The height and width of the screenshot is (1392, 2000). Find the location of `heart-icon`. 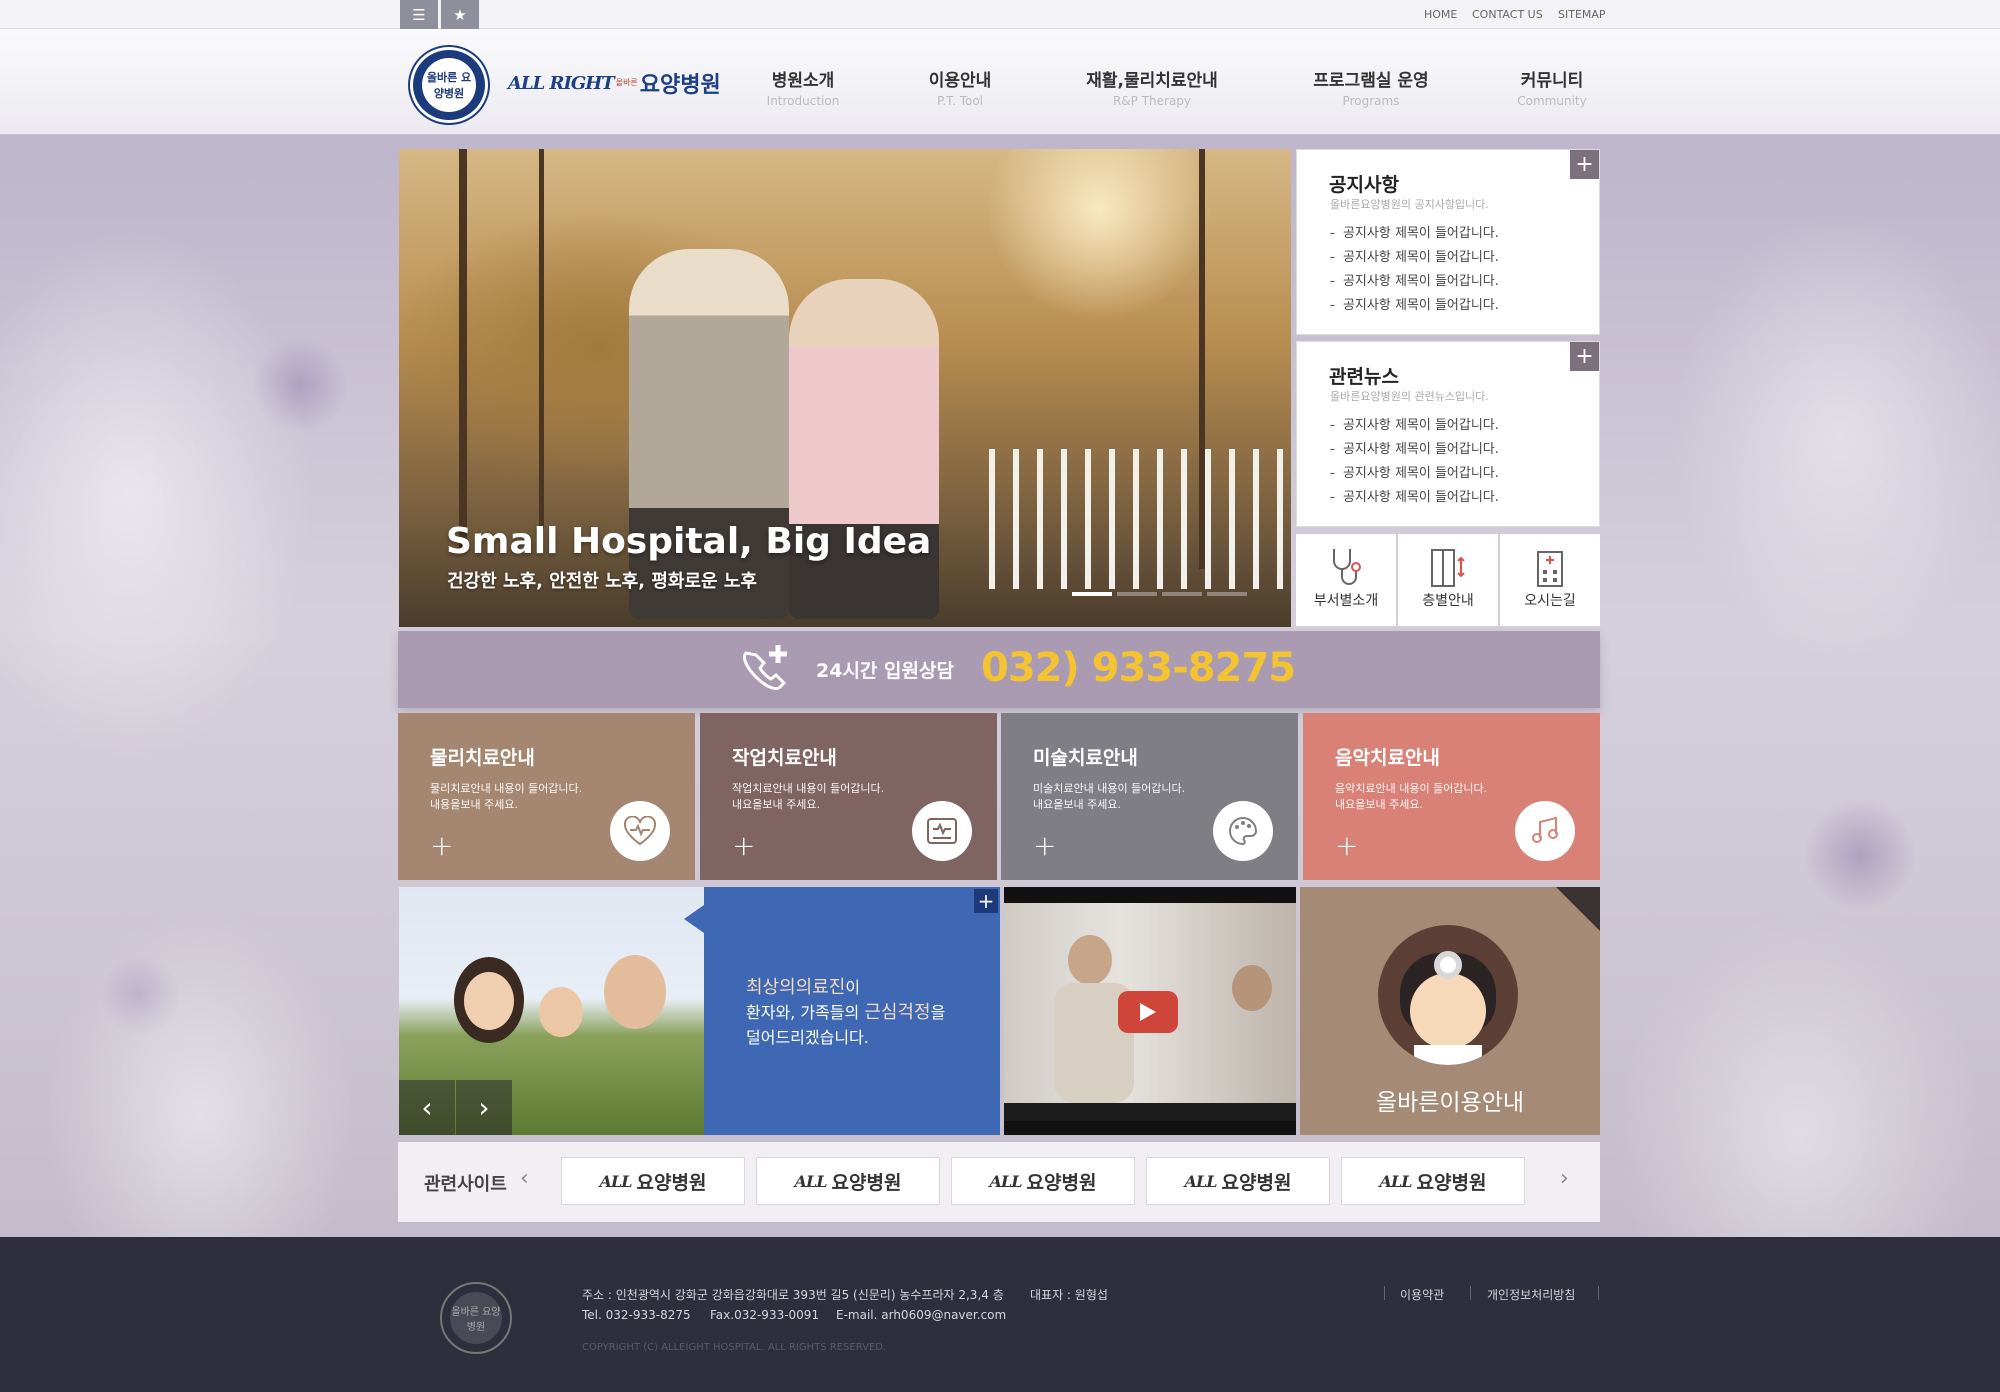

heart-icon is located at coordinates (640, 831).